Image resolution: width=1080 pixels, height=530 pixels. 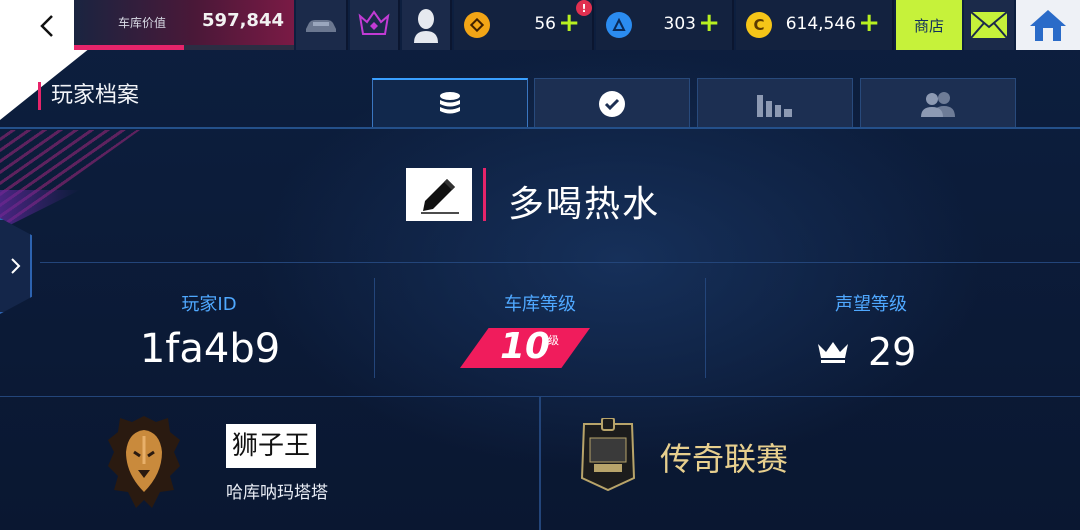 I want to click on chevron-right-icon, so click(x=16, y=266).